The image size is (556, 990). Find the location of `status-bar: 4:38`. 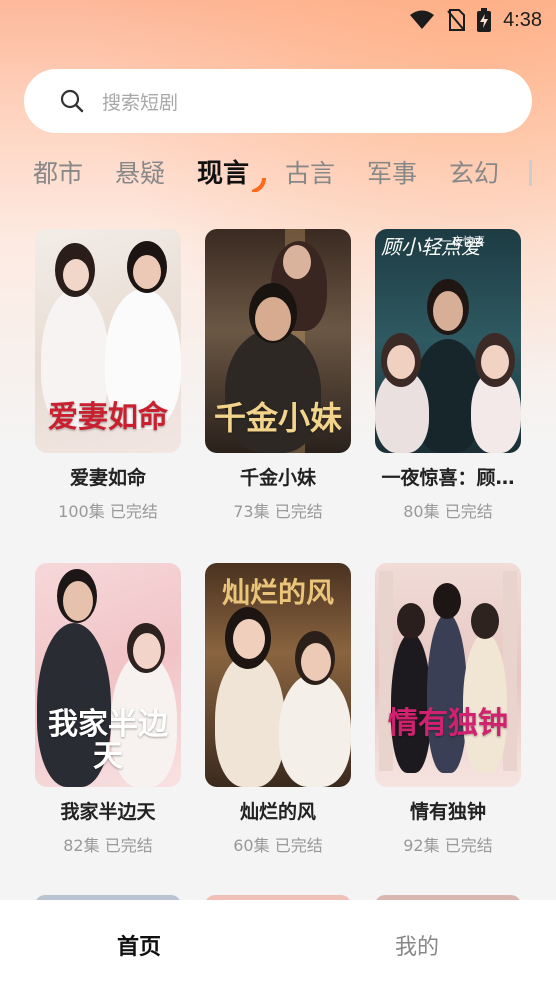

status-bar: 4:38 is located at coordinates (278, 20).